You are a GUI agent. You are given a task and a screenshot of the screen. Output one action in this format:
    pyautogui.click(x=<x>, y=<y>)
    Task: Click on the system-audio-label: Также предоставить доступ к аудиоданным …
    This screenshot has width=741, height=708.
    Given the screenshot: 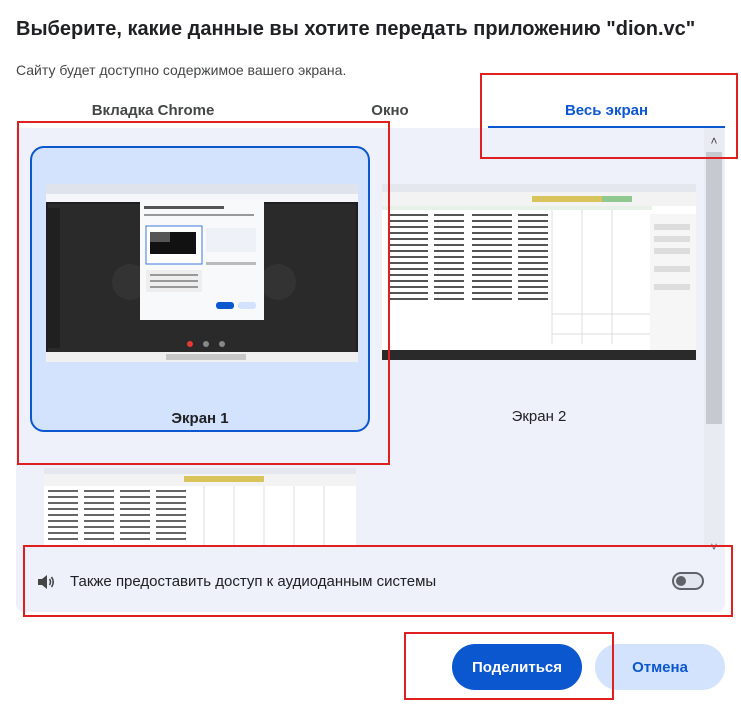 What is the action you would take?
    pyautogui.click(x=253, y=581)
    